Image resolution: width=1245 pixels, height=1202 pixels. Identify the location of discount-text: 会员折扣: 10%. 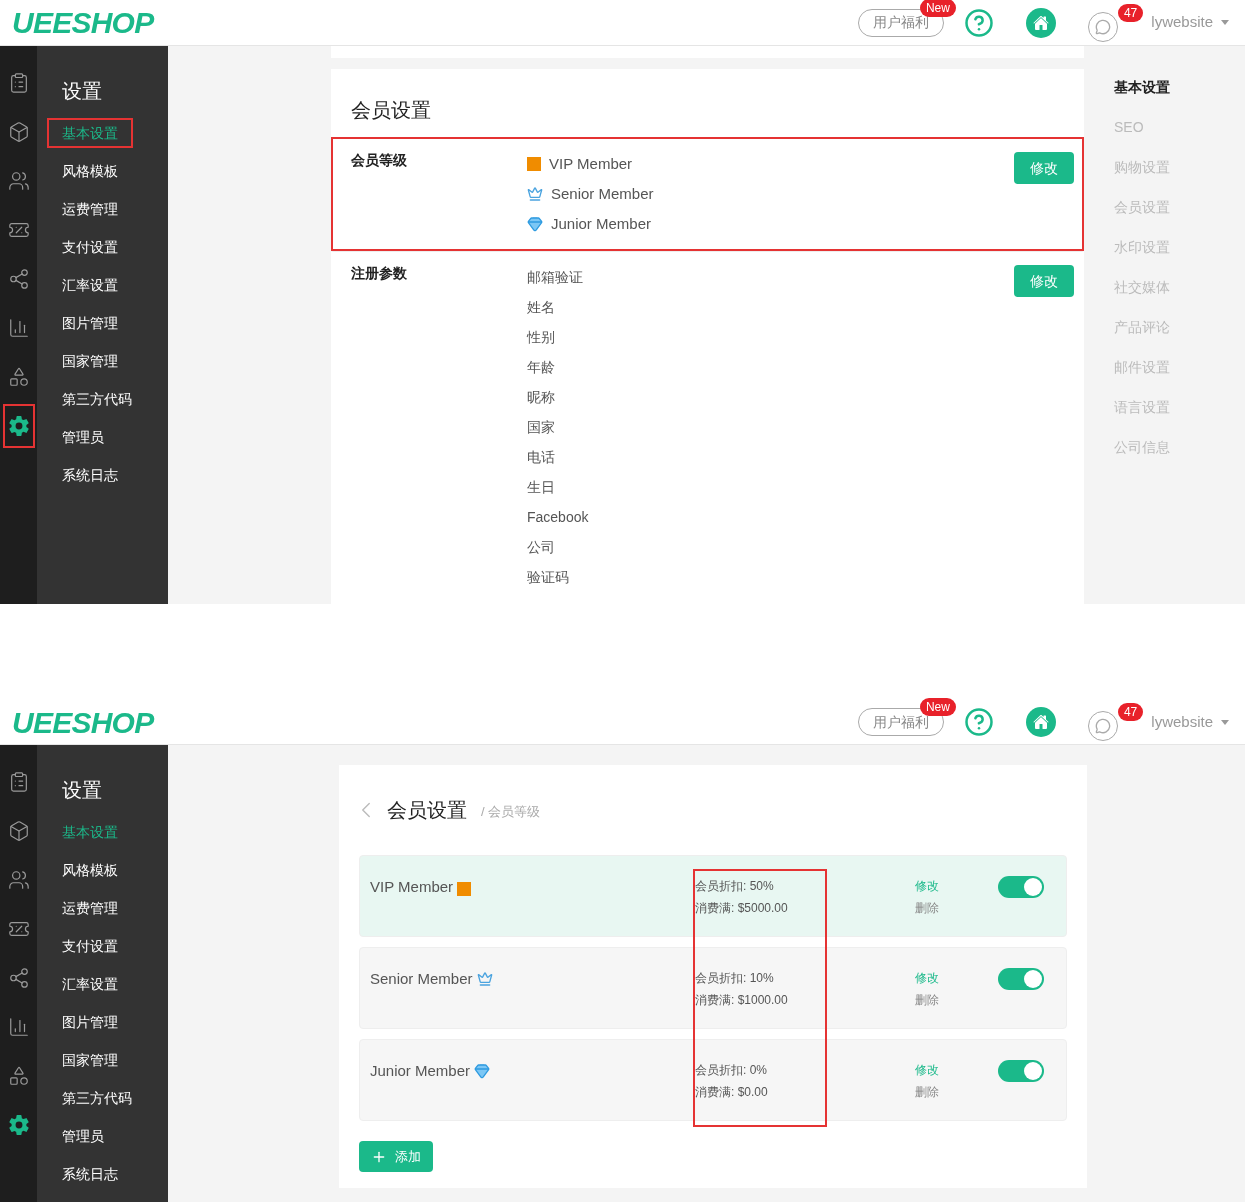
(735, 978).